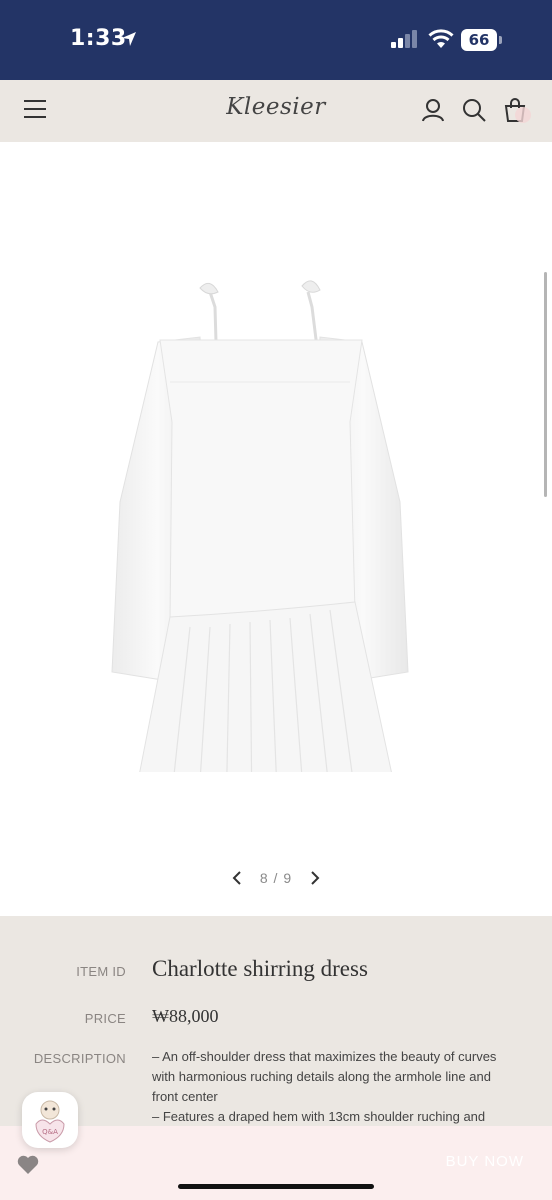 This screenshot has height=1200, width=552. What do you see at coordinates (523, 115) in the screenshot?
I see `cart-badge` at bounding box center [523, 115].